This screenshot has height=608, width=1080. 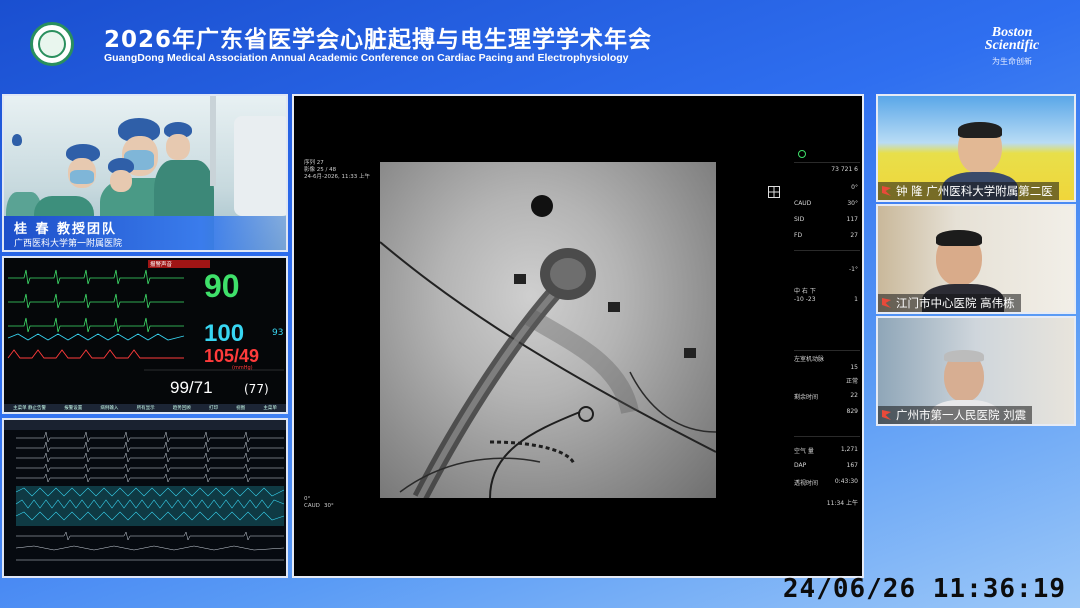 I want to click on conference-title-cn: 2026年广东省医学会心脏起搏与电生理学学术年会, so click(x=378, y=40).